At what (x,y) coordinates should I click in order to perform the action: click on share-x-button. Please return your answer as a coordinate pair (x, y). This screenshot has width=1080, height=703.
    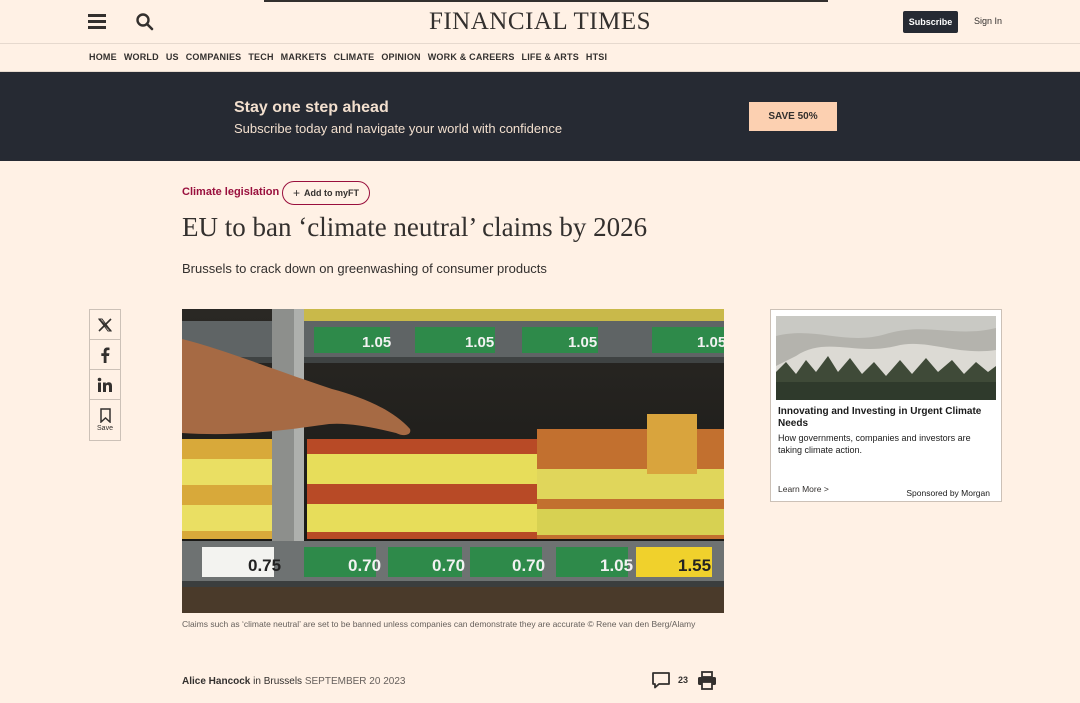
    Looking at the image, I should click on (105, 325).